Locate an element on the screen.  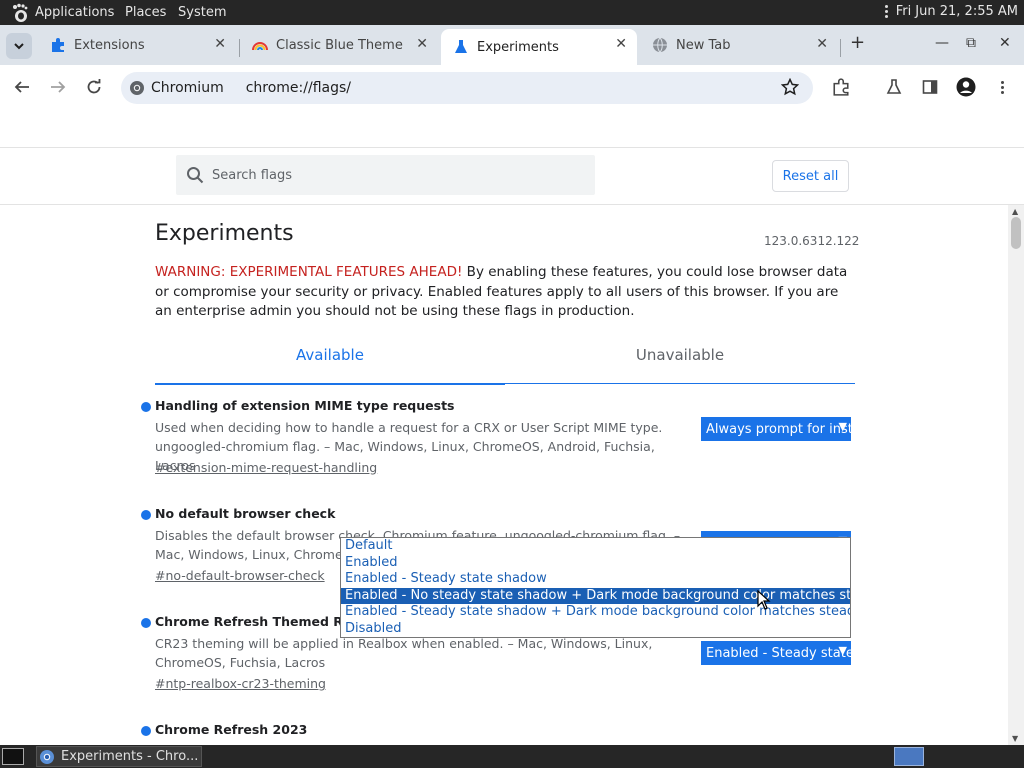
tab-label: Classic Blue Theme (b is located at coordinates (341, 45).